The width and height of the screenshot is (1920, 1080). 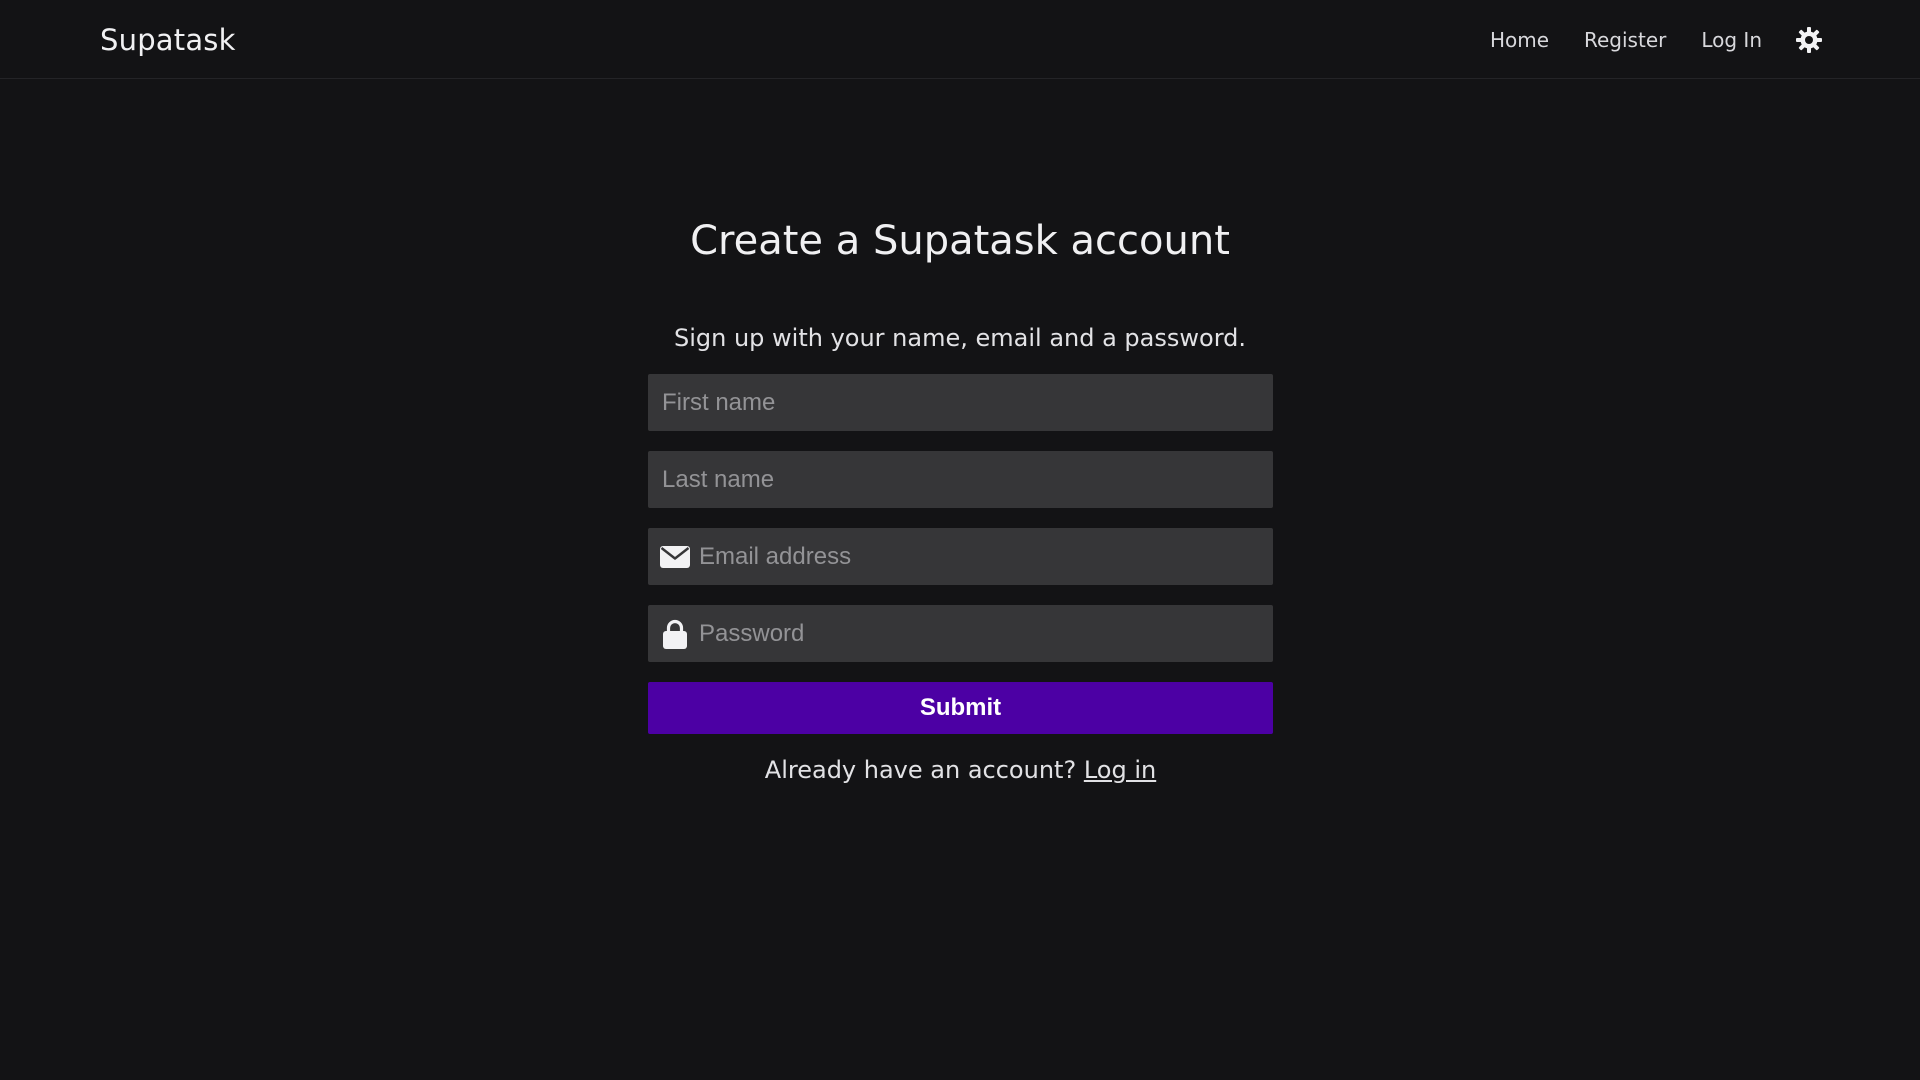 I want to click on first-name-input, so click(x=960, y=402).